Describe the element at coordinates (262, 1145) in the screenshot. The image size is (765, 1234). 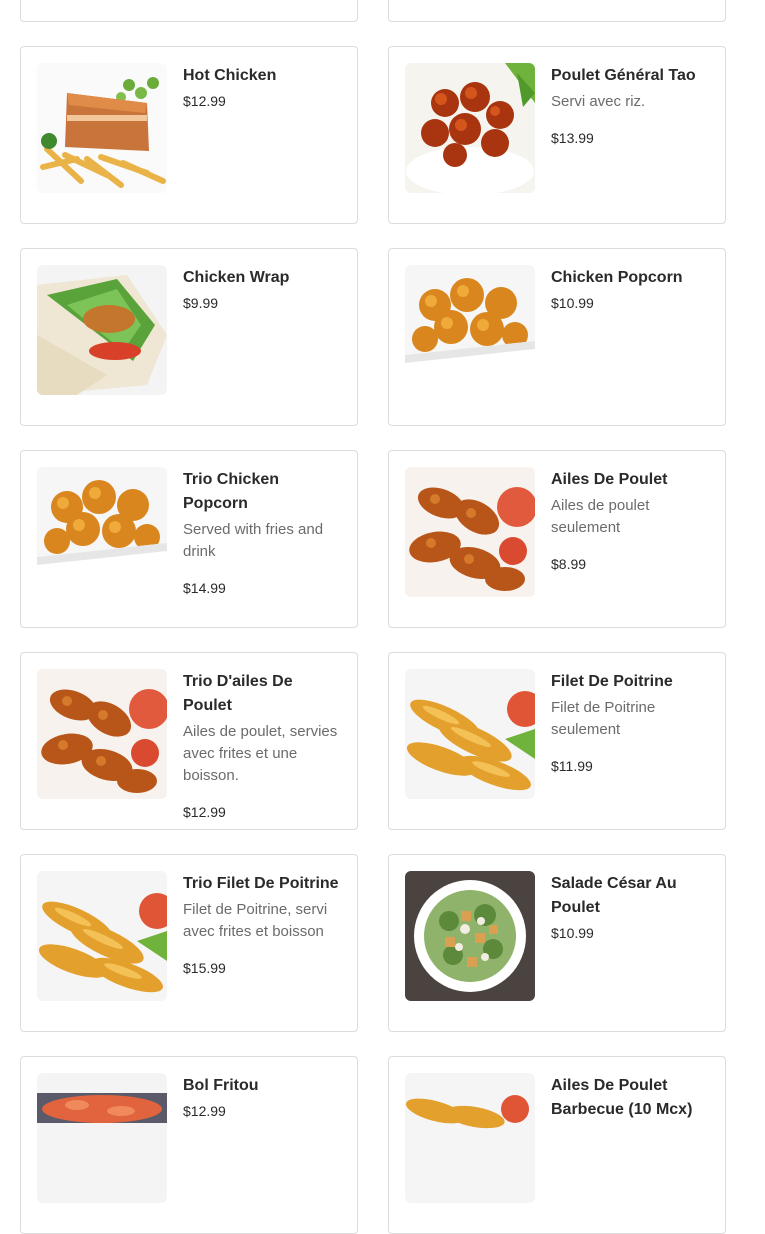
I see `menu-item-info: Bol Fritou $12.99` at that location.